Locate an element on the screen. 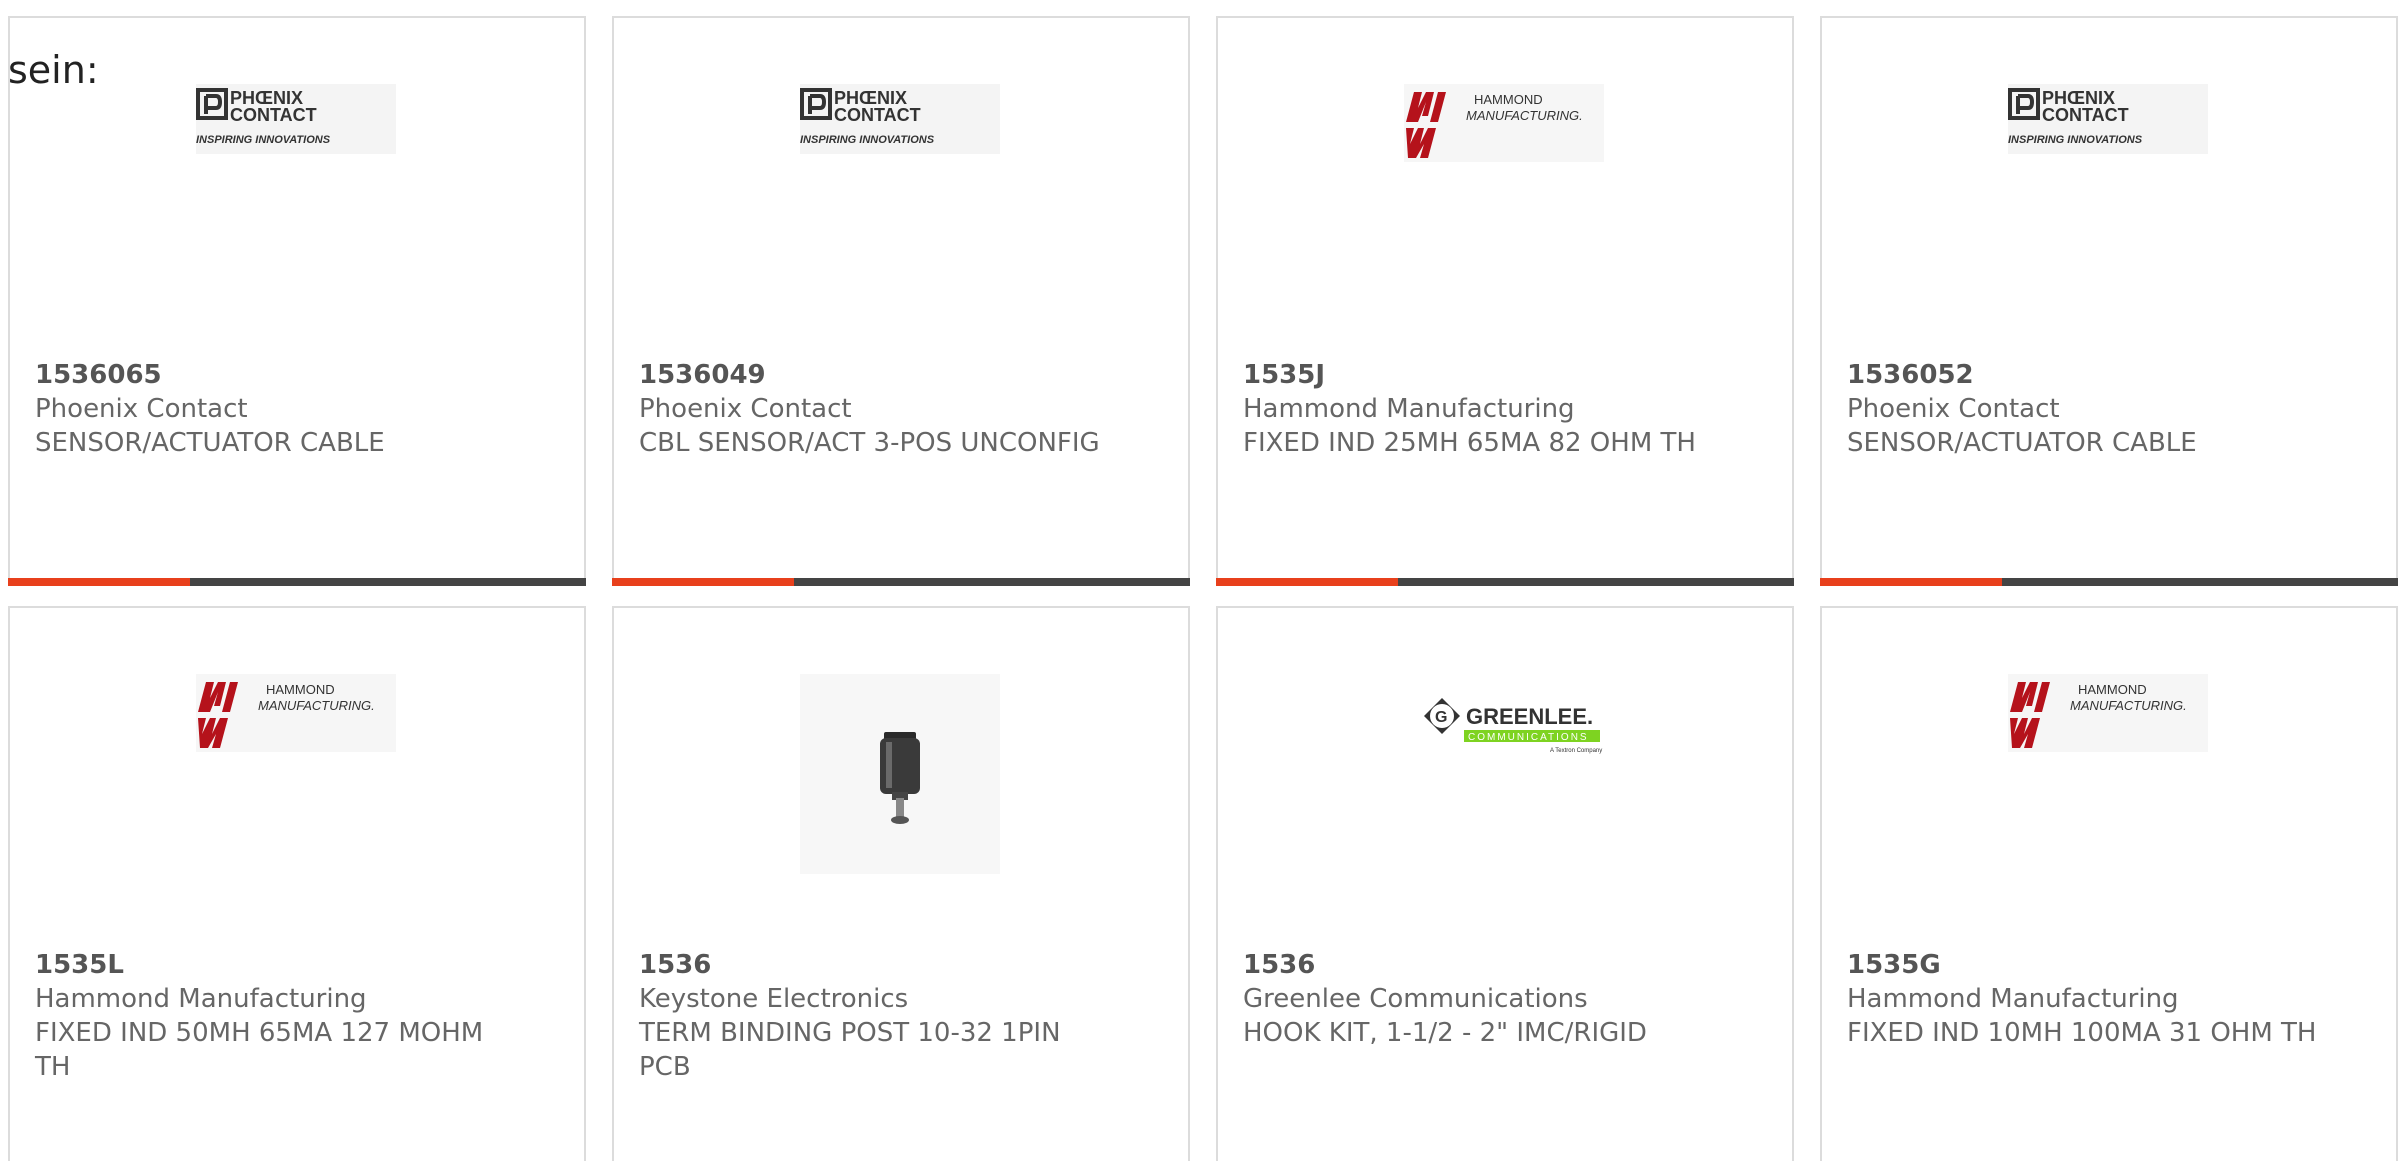 Image resolution: width=2400 pixels, height=1161 pixels. product-description: FIXED IND 10MH 100MA 31 OHM TH is located at coordinates (2082, 1033).